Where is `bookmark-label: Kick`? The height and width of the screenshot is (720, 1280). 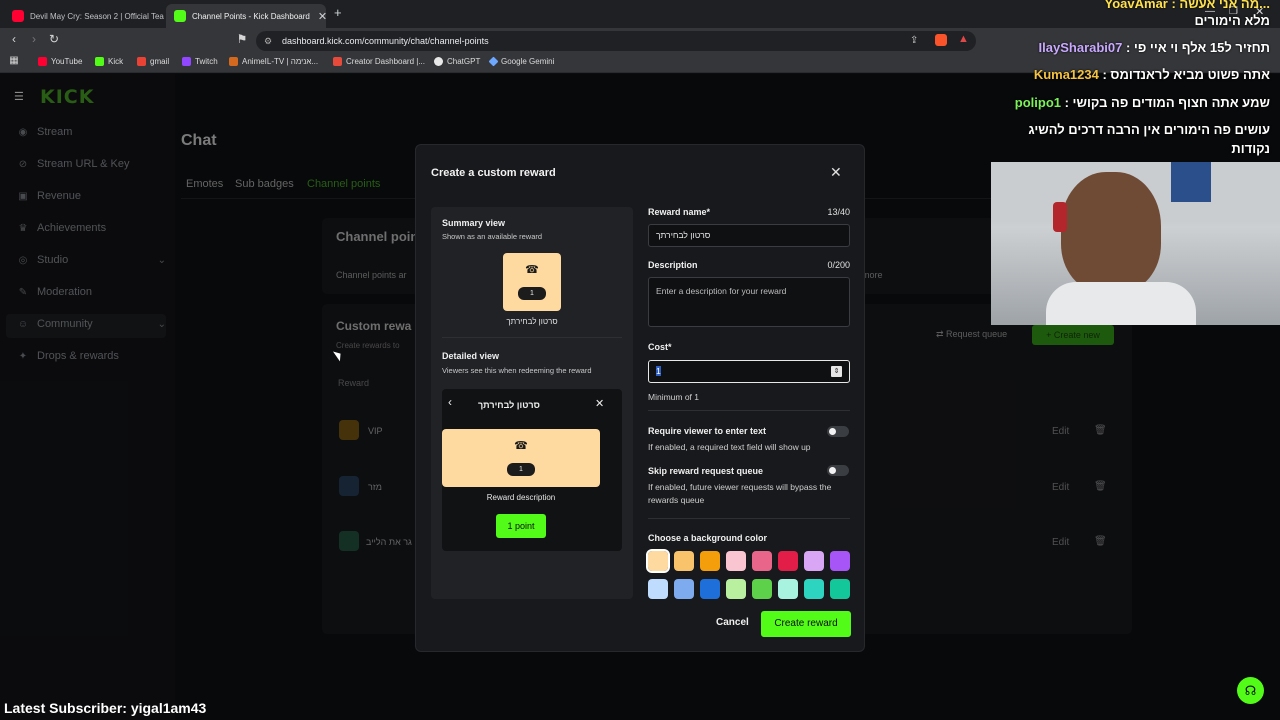
bookmark-label: Kick is located at coordinates (116, 61).